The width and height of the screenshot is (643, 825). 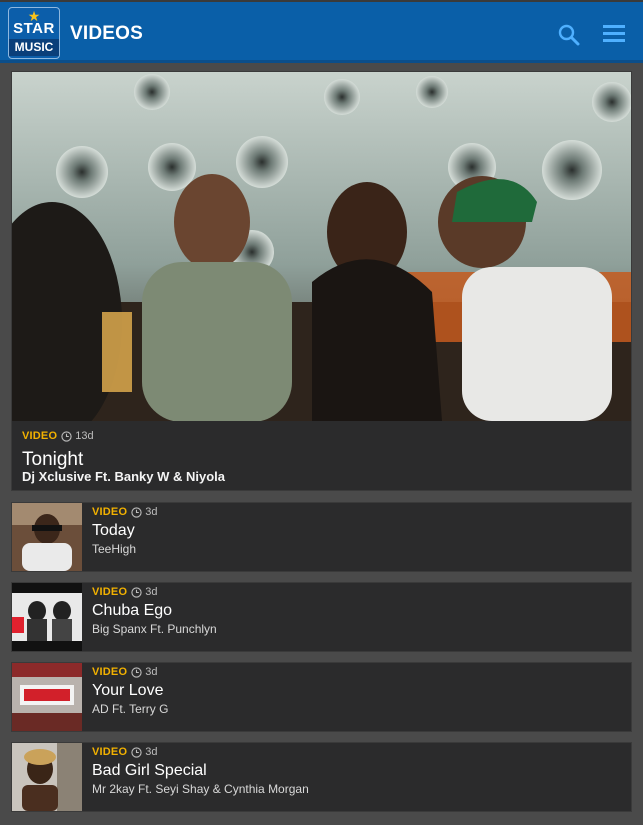 I want to click on page-title: VIDEOS, so click(x=106, y=33).